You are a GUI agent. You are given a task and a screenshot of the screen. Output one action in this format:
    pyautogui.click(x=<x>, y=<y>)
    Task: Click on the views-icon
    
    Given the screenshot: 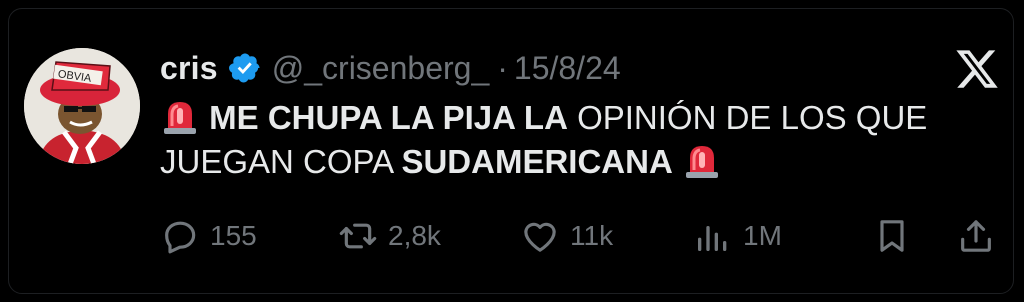 What is the action you would take?
    pyautogui.click(x=712, y=238)
    